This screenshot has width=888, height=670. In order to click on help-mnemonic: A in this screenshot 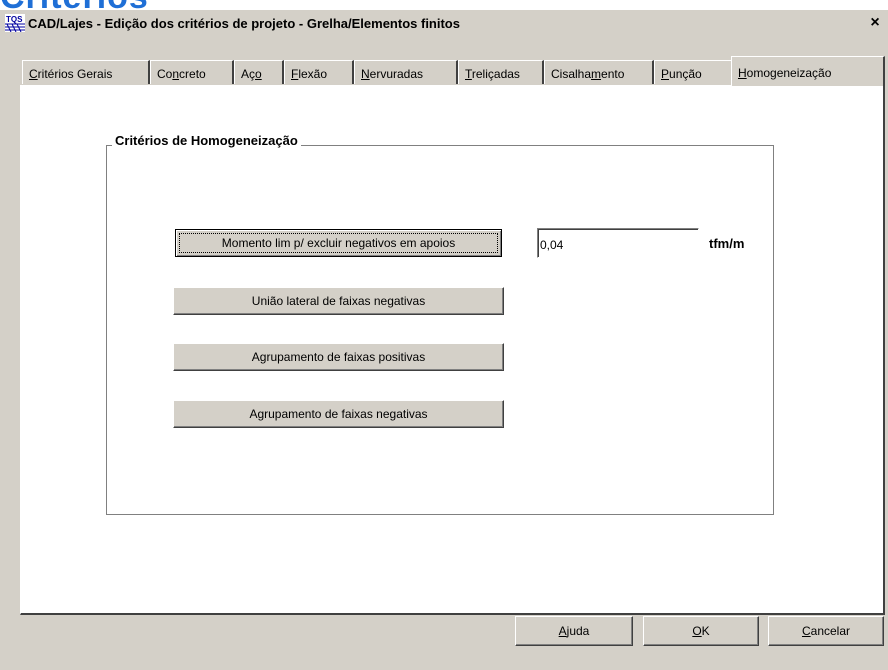, I will do `click(562, 631)`.